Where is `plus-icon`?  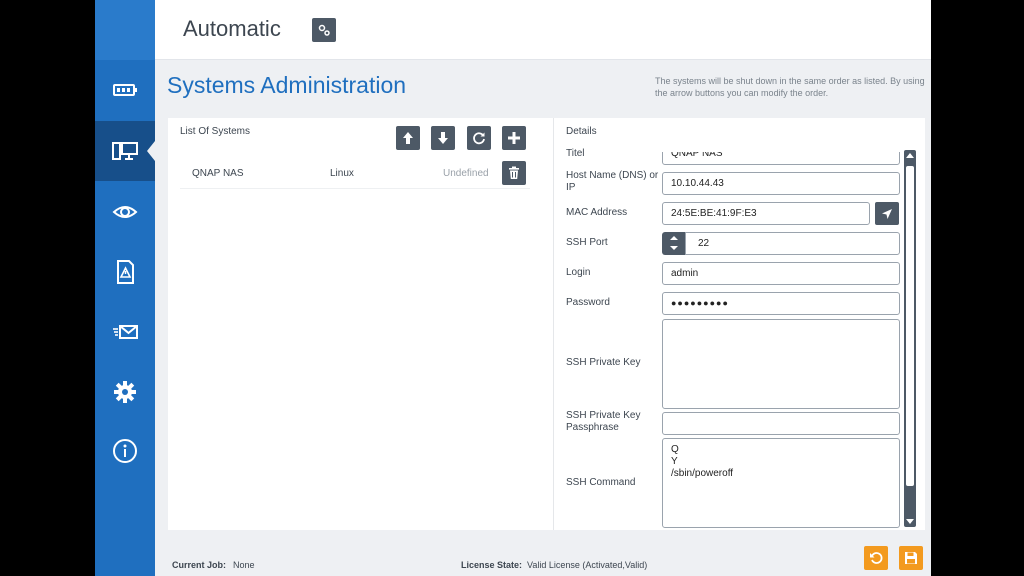
plus-icon is located at coordinates (514, 138).